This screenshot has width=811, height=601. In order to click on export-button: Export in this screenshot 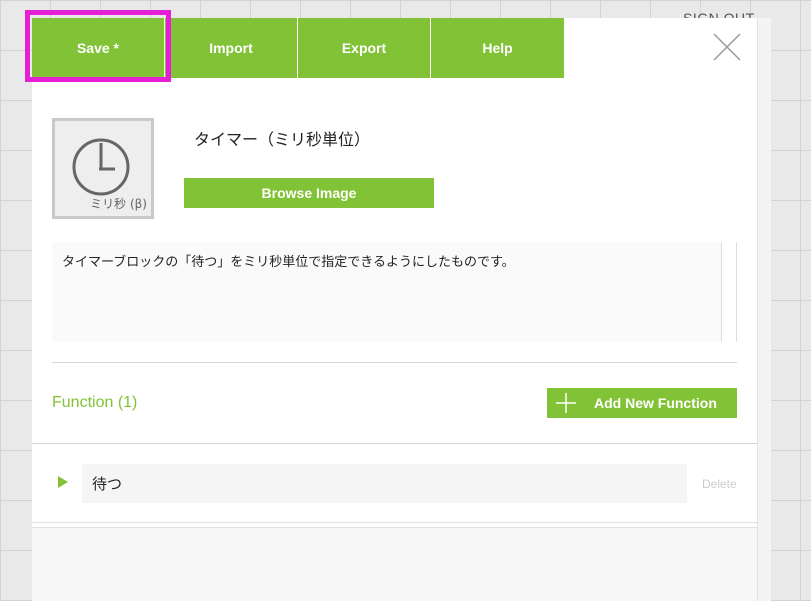, I will do `click(364, 48)`.